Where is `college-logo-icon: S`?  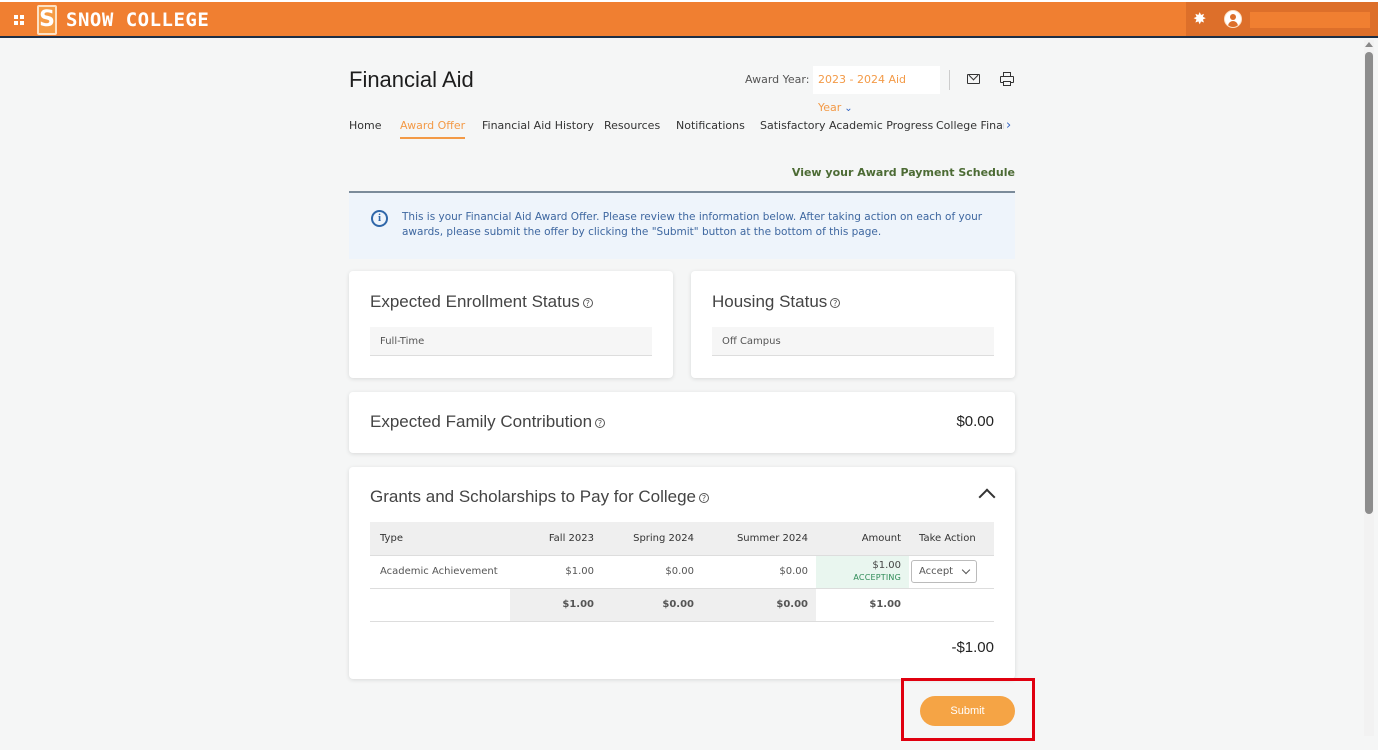 college-logo-icon: S is located at coordinates (47, 20).